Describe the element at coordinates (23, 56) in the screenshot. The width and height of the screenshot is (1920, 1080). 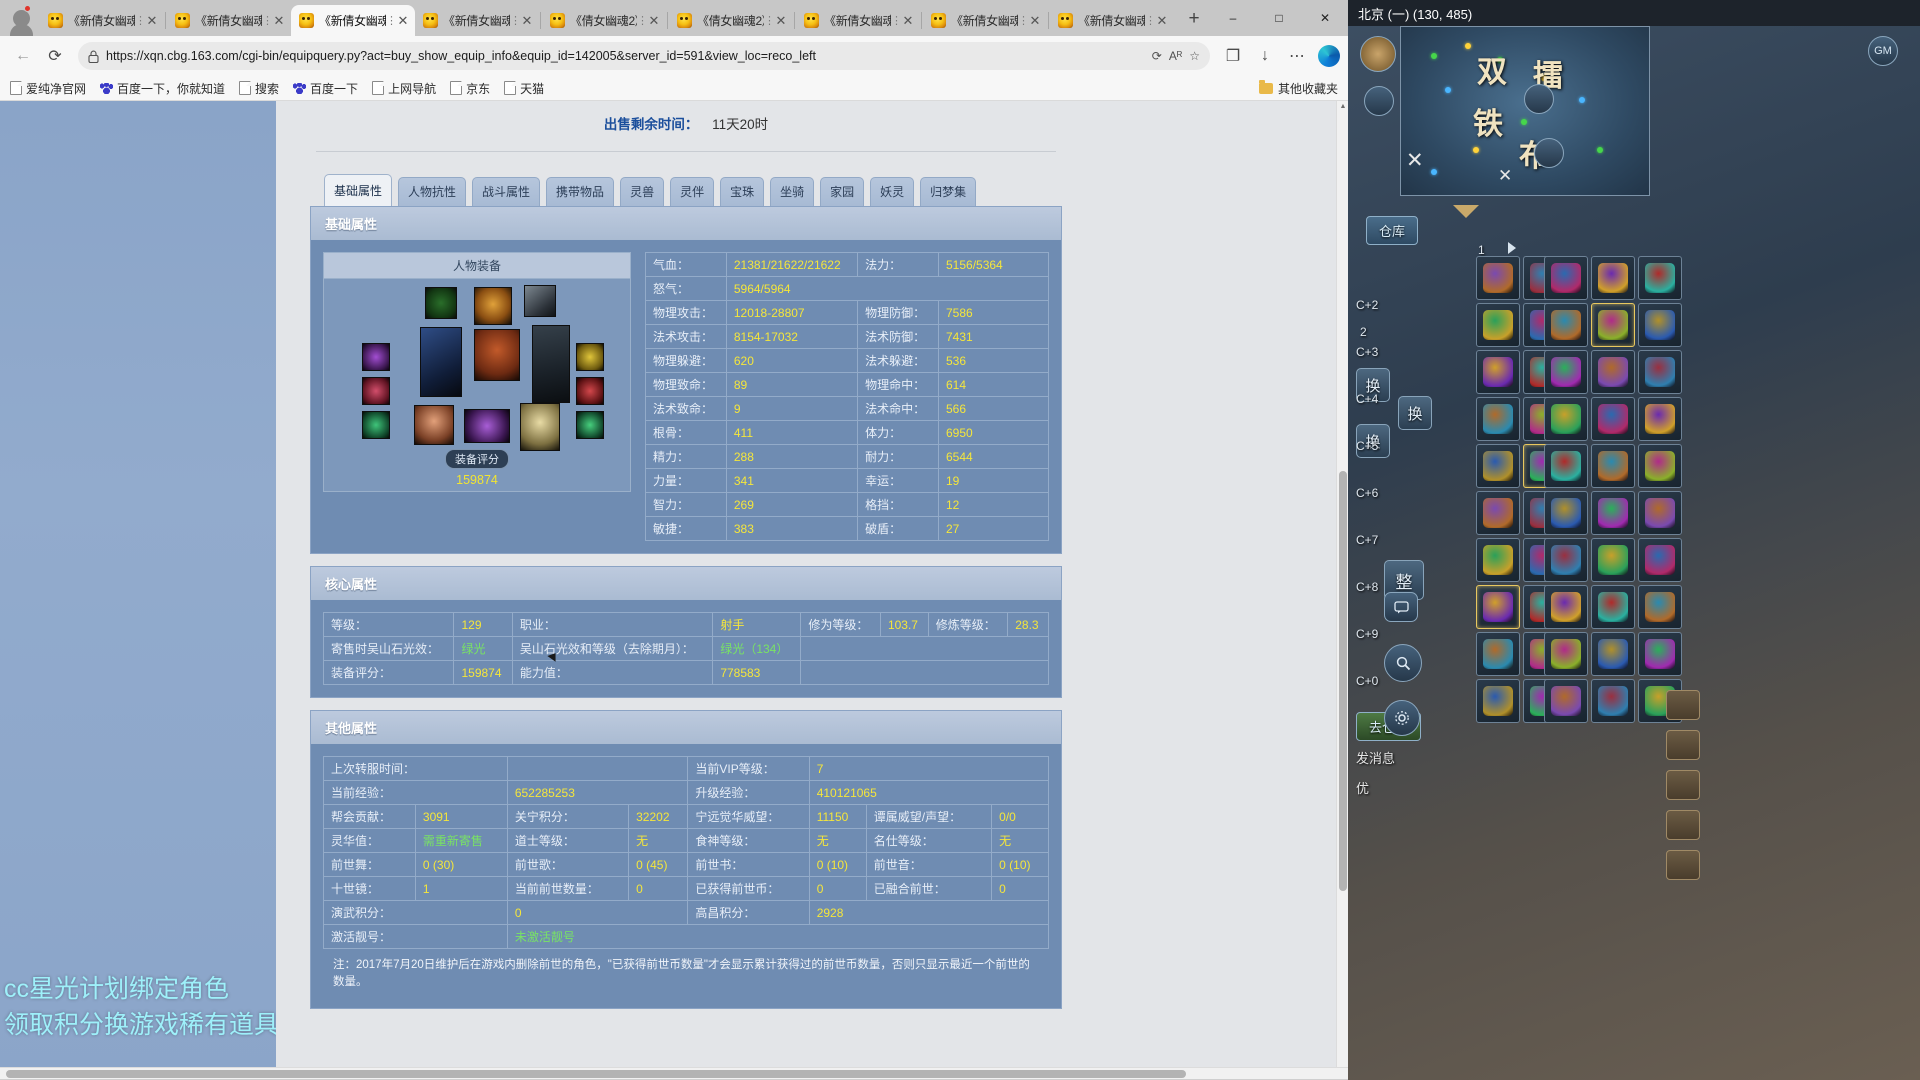
I see `back-button: ←` at that location.